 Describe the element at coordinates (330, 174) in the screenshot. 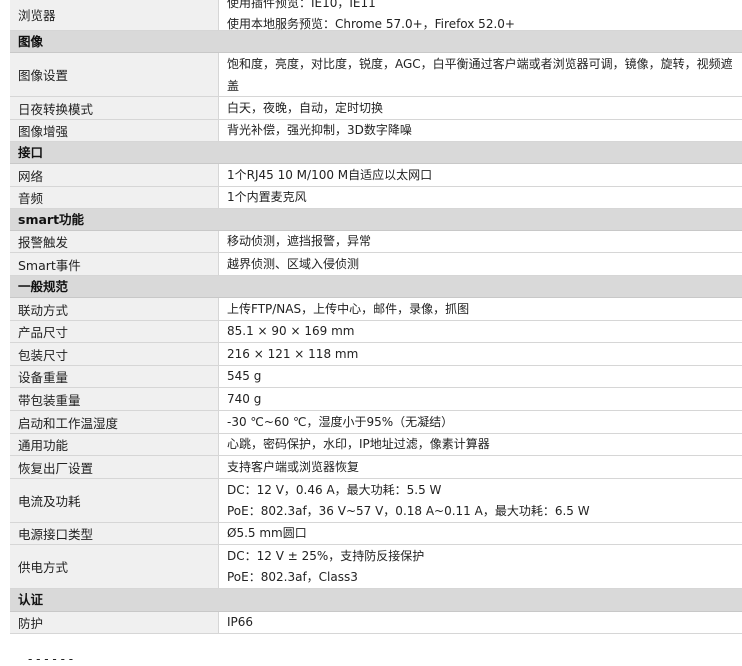

I see `spec-value-line: 1个RJ45 10 M/100 M自适应以太网口` at that location.